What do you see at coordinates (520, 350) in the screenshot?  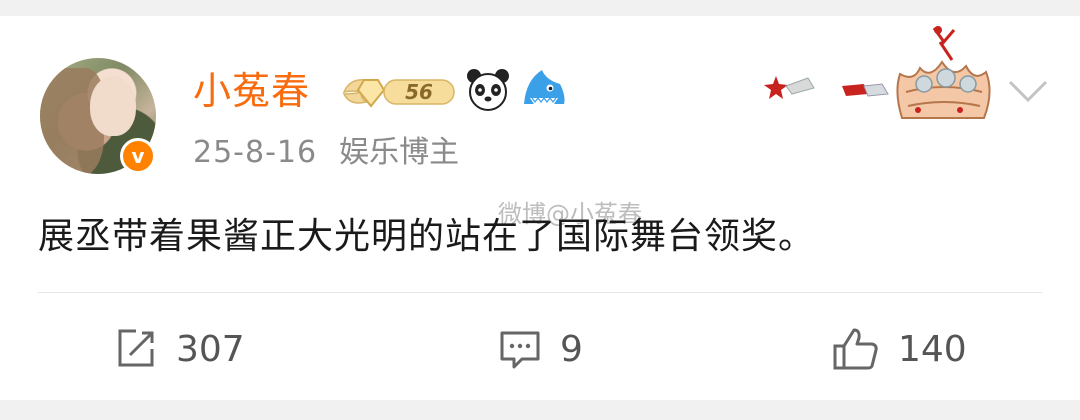 I see `comment-icon` at bounding box center [520, 350].